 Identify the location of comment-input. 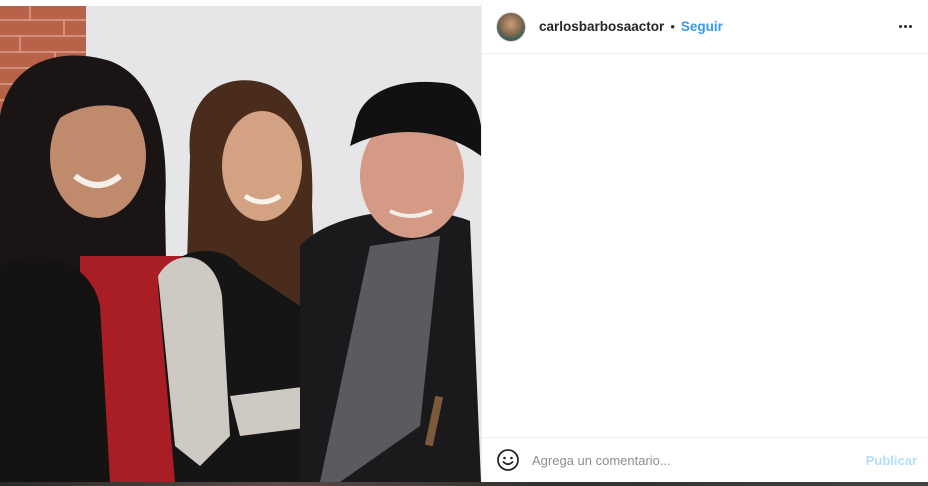
(699, 460).